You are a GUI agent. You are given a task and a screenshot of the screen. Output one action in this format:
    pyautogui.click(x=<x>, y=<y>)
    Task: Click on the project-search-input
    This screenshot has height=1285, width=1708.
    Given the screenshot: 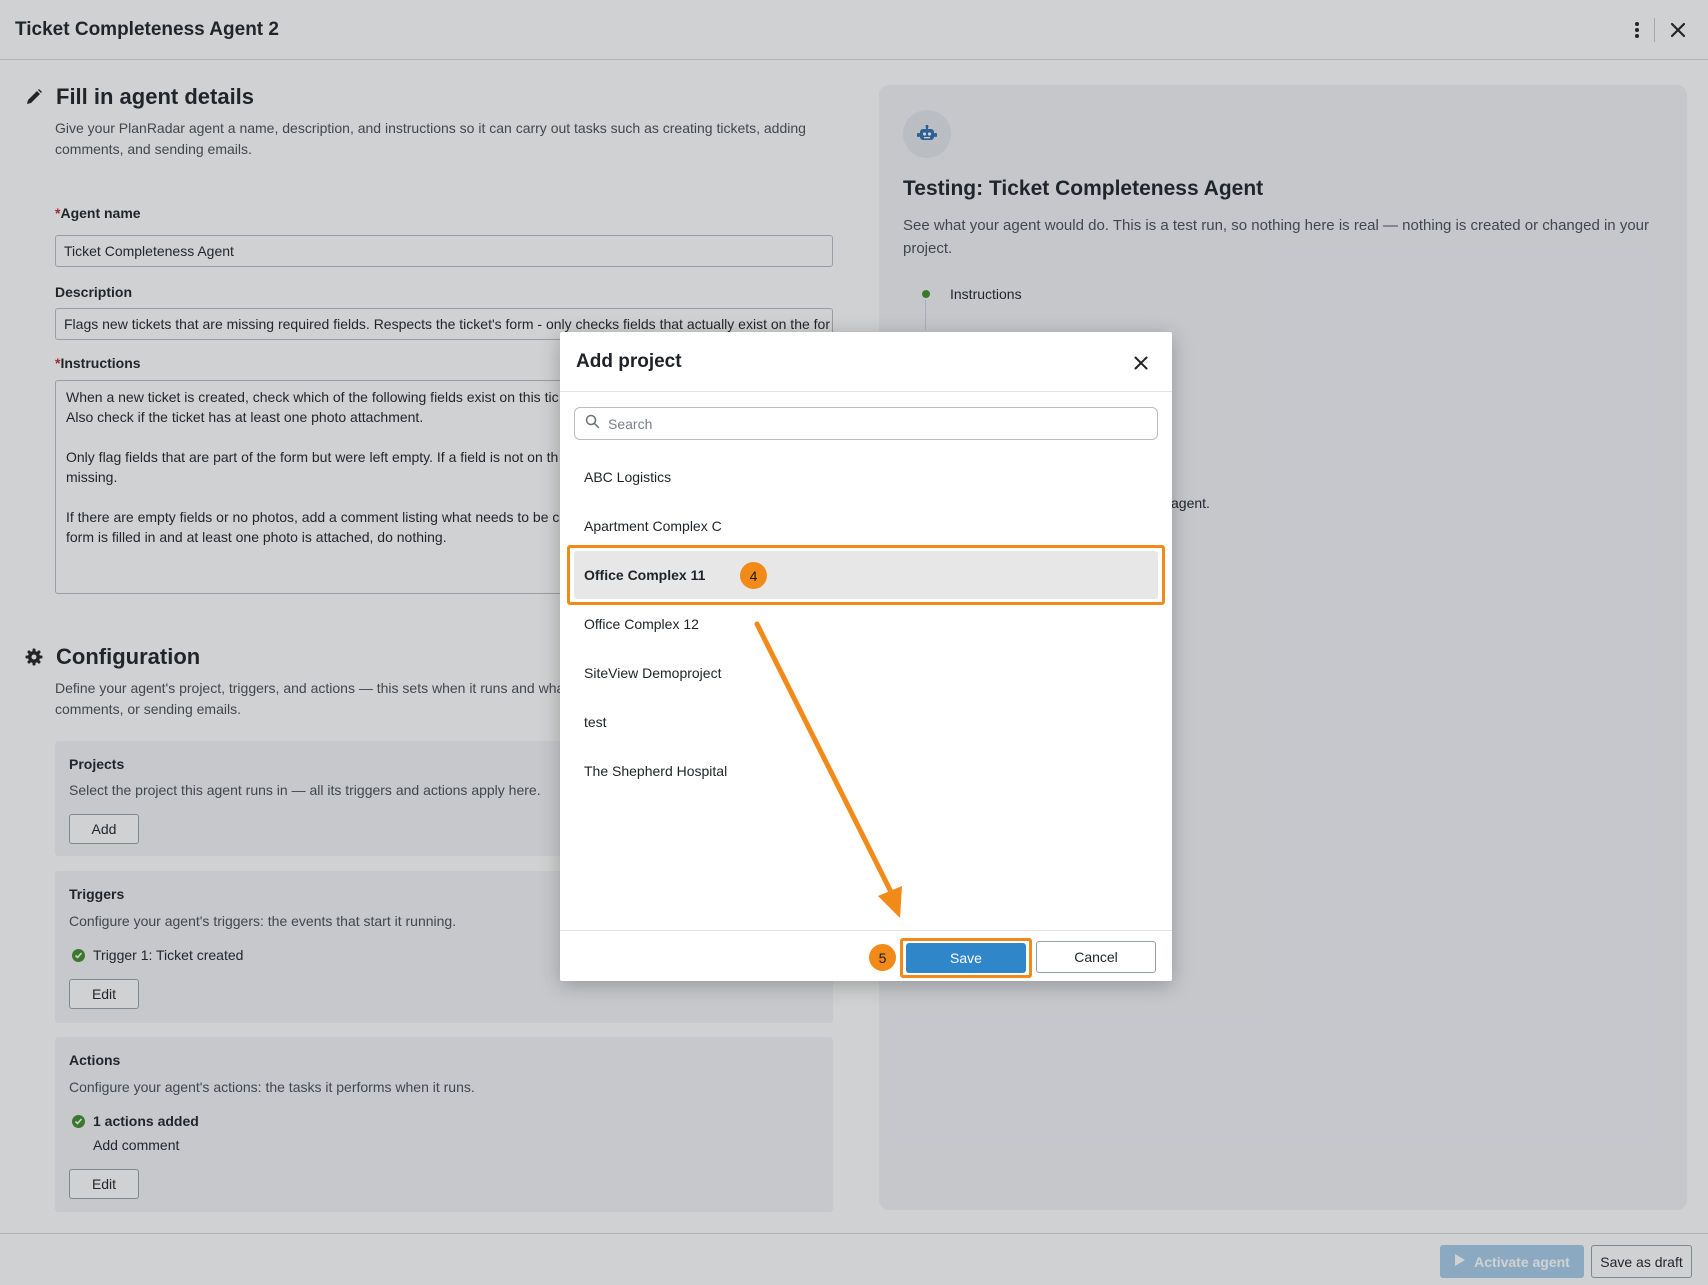 What is the action you would take?
    pyautogui.click(x=868, y=423)
    